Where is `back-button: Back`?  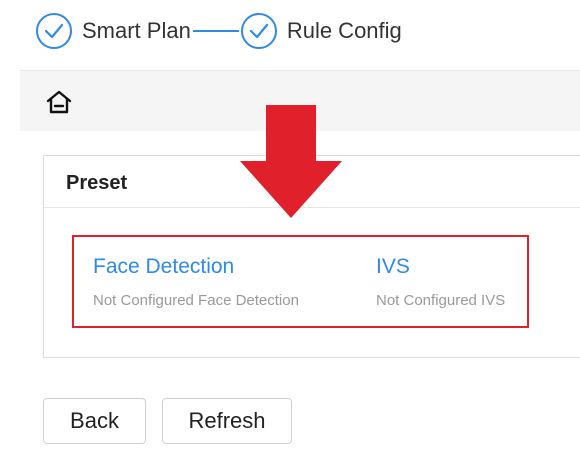
back-button: Back is located at coordinates (94, 421).